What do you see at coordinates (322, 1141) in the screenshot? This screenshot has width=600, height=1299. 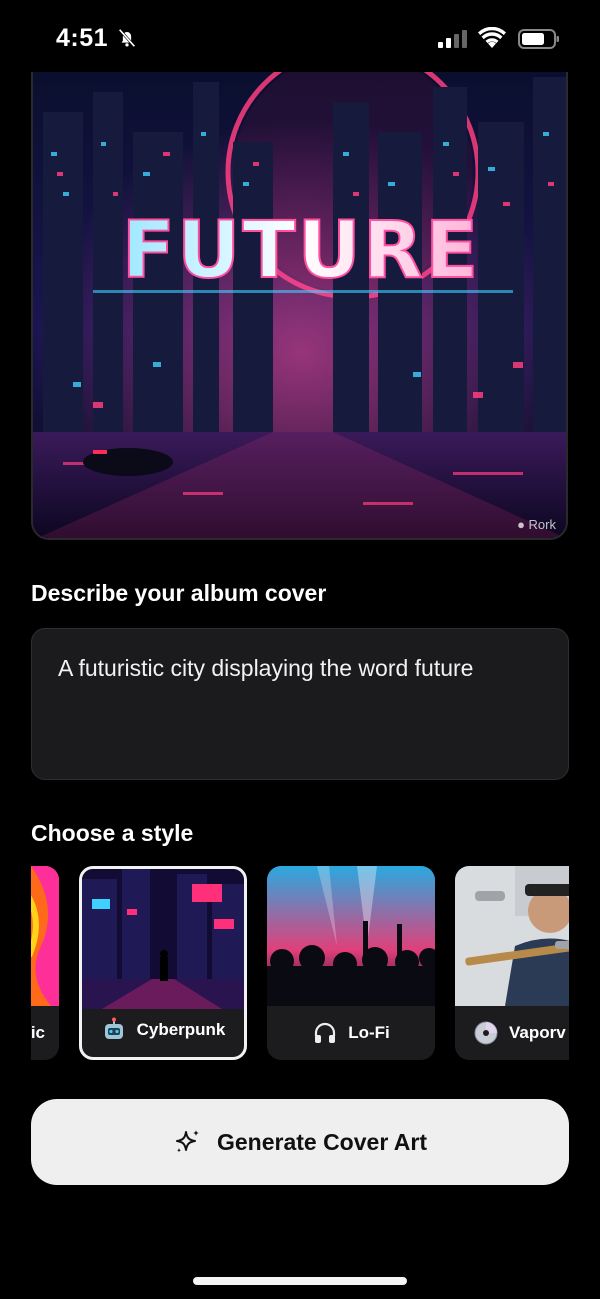 I see `generate-button-label: Generate Cover Art` at bounding box center [322, 1141].